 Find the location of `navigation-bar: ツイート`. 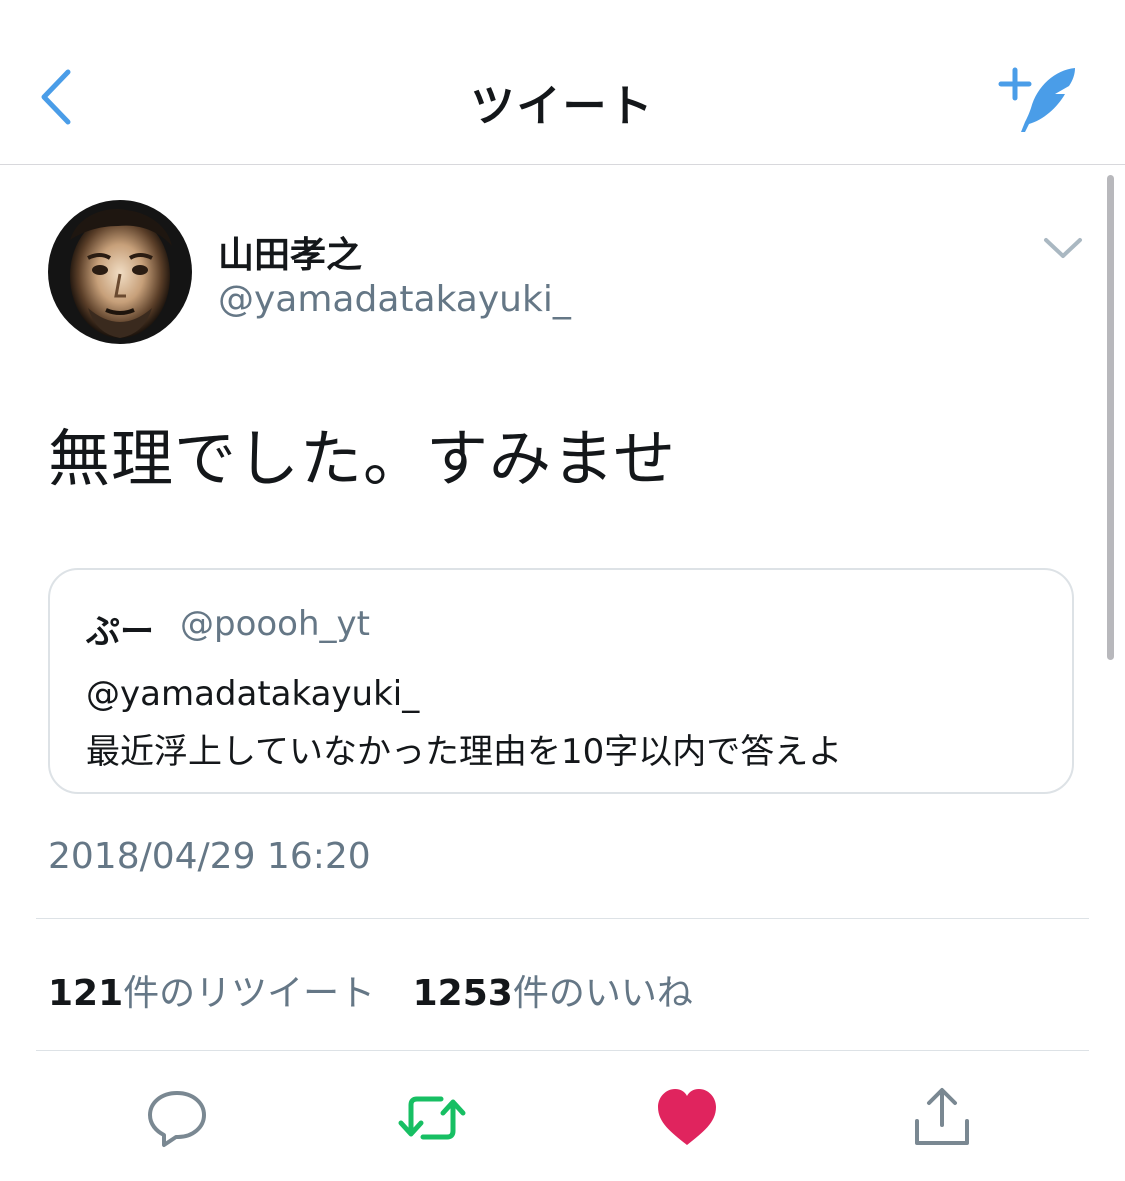

navigation-bar: ツイート is located at coordinates (562, 82).